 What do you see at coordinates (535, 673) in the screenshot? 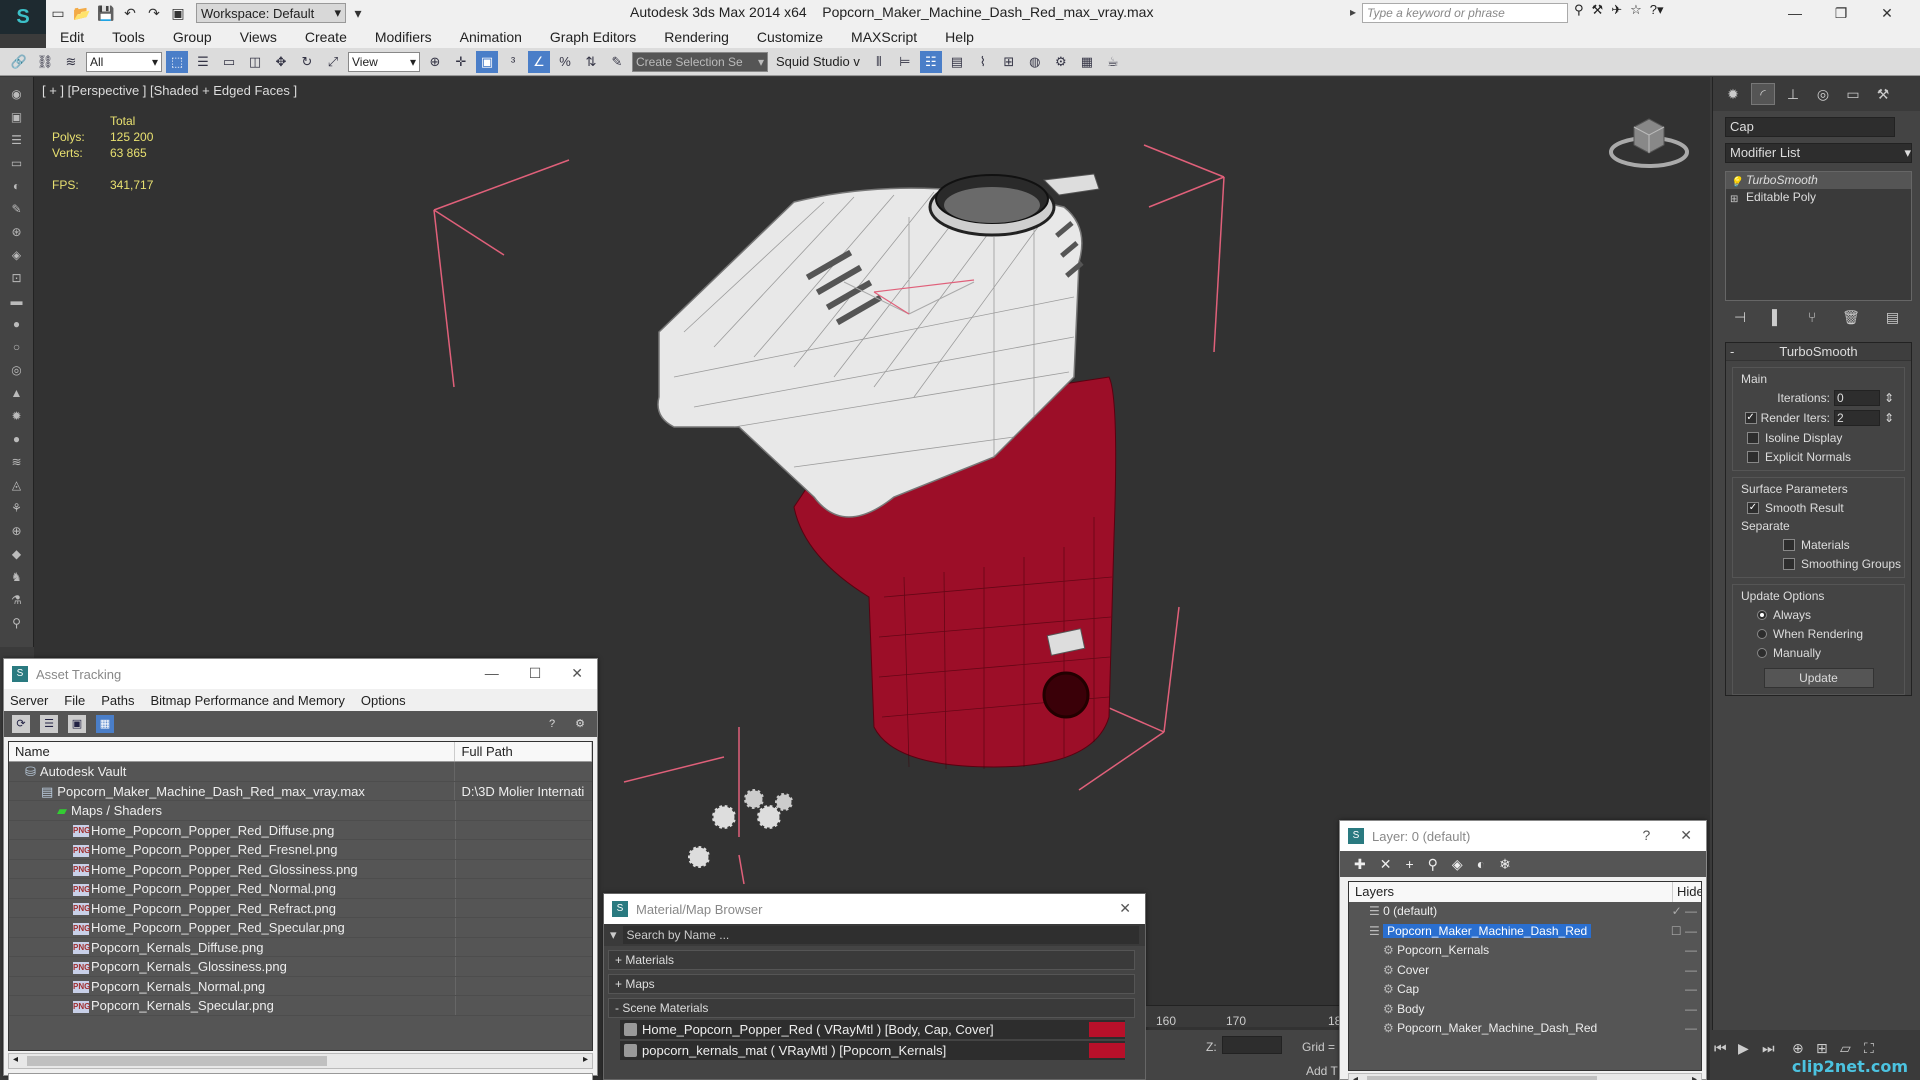
I see `maximize-button: ☐` at bounding box center [535, 673].